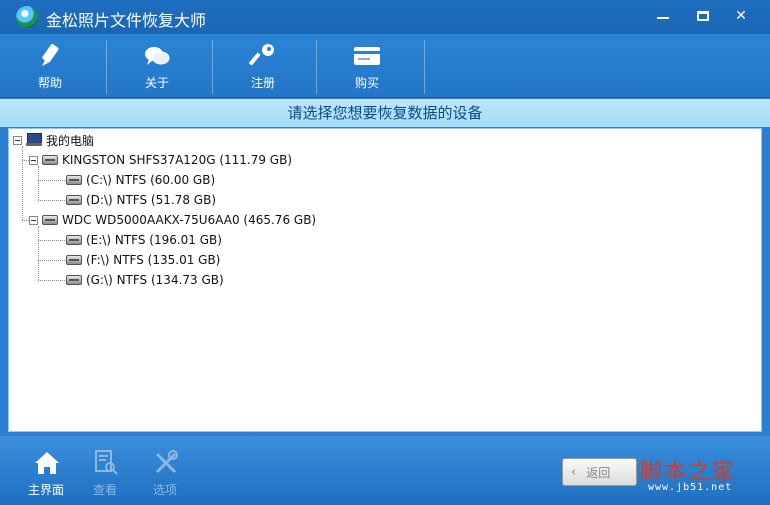 This screenshot has width=770, height=505. Describe the element at coordinates (385, 17) in the screenshot. I see `title-bar: 金松照片文件恢复大师 ✕` at that location.